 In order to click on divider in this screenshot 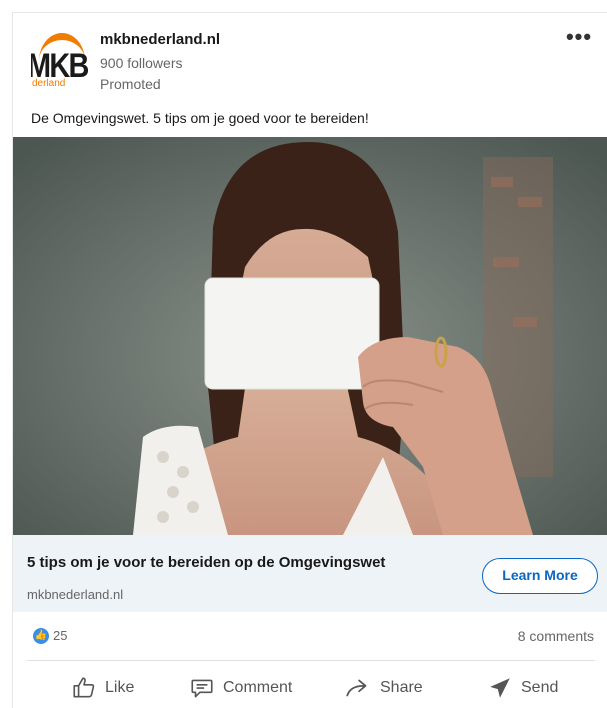, I will do `click(311, 660)`.